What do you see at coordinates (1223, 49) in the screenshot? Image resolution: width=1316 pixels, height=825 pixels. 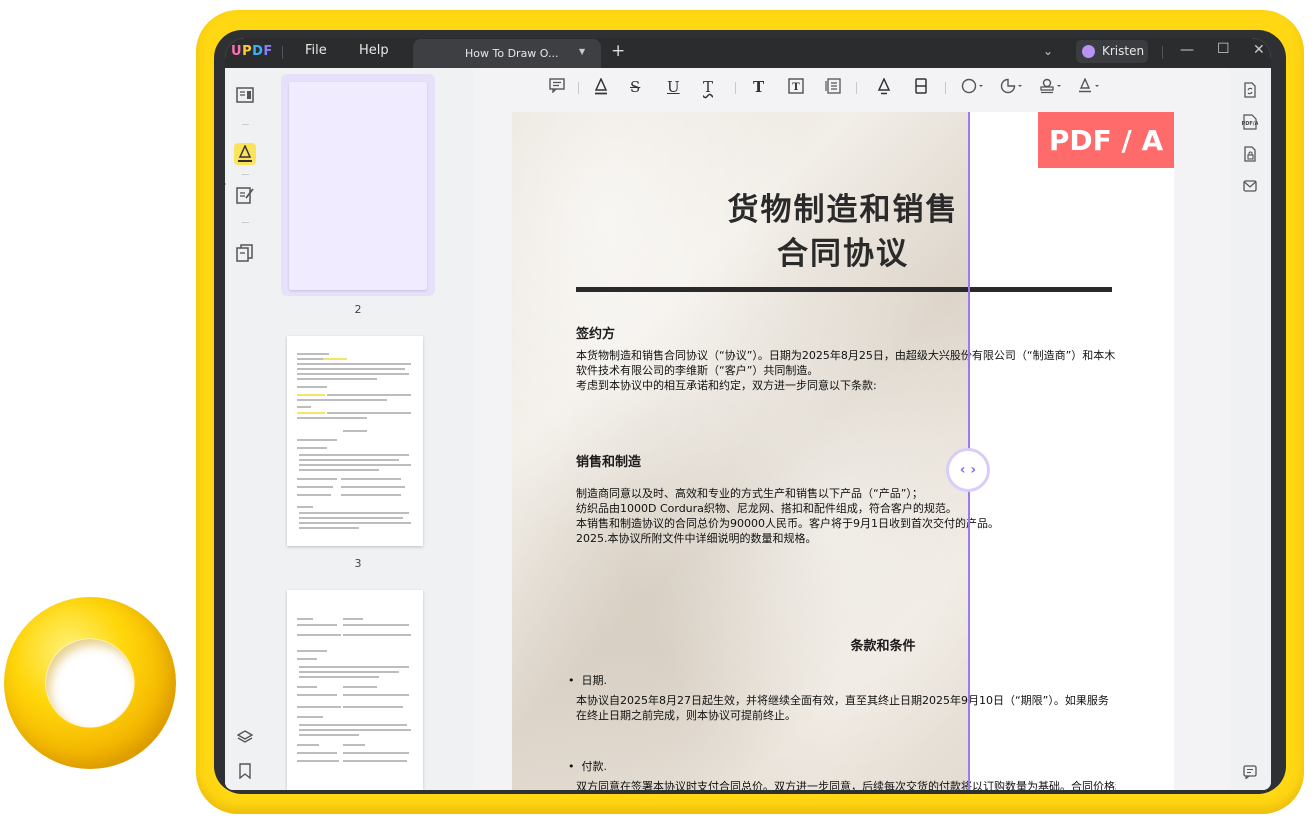 I see `maximize-icon: ☐` at bounding box center [1223, 49].